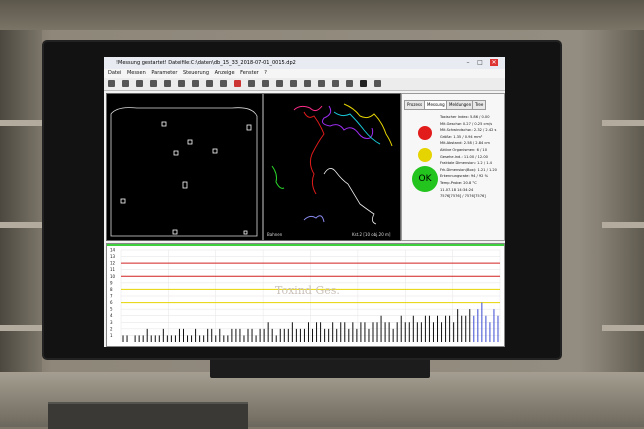 Image resolution: width=644 pixels, height=429 pixels. What do you see at coordinates (114, 73) in the screenshot?
I see `menu-datei: Datei` at bounding box center [114, 73].